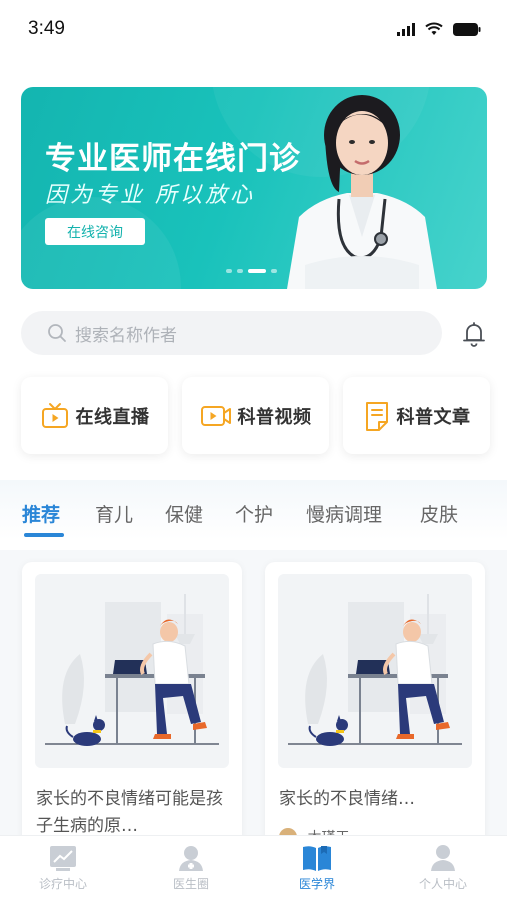  What do you see at coordinates (191, 858) in the screenshot?
I see `doctor-icon` at bounding box center [191, 858].